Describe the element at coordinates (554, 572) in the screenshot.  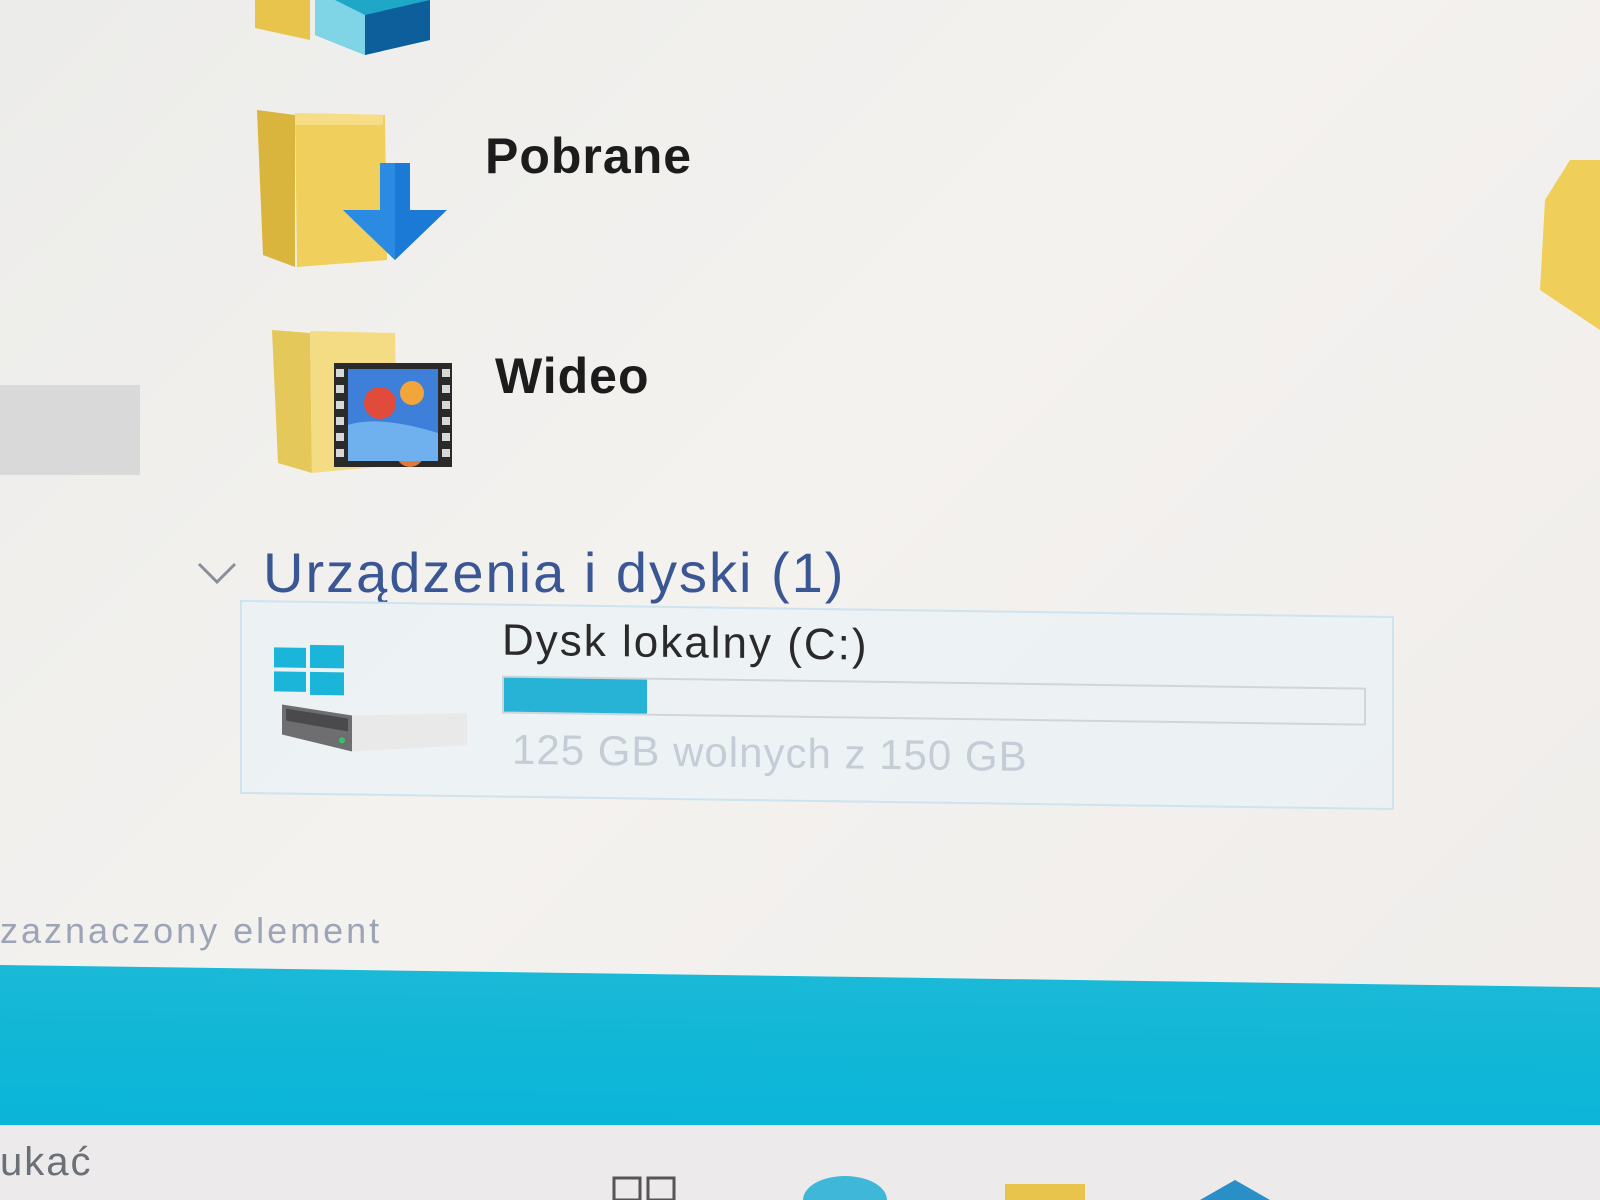
I see `group-title: Urządzenia i dyski (1)` at that location.